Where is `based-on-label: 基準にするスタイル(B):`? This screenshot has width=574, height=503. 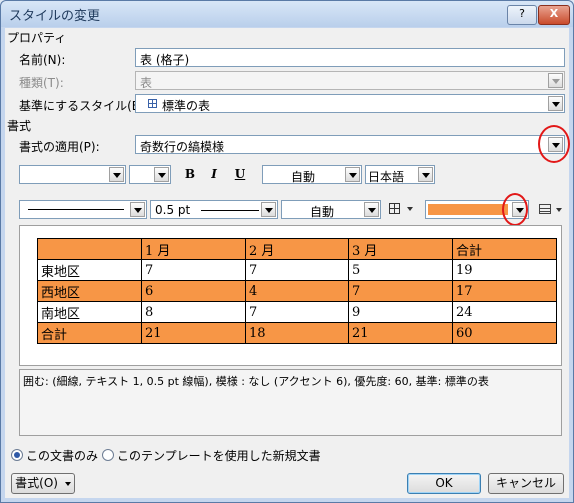
based-on-label: 基準にするスタイル(B): is located at coordinates (84, 106).